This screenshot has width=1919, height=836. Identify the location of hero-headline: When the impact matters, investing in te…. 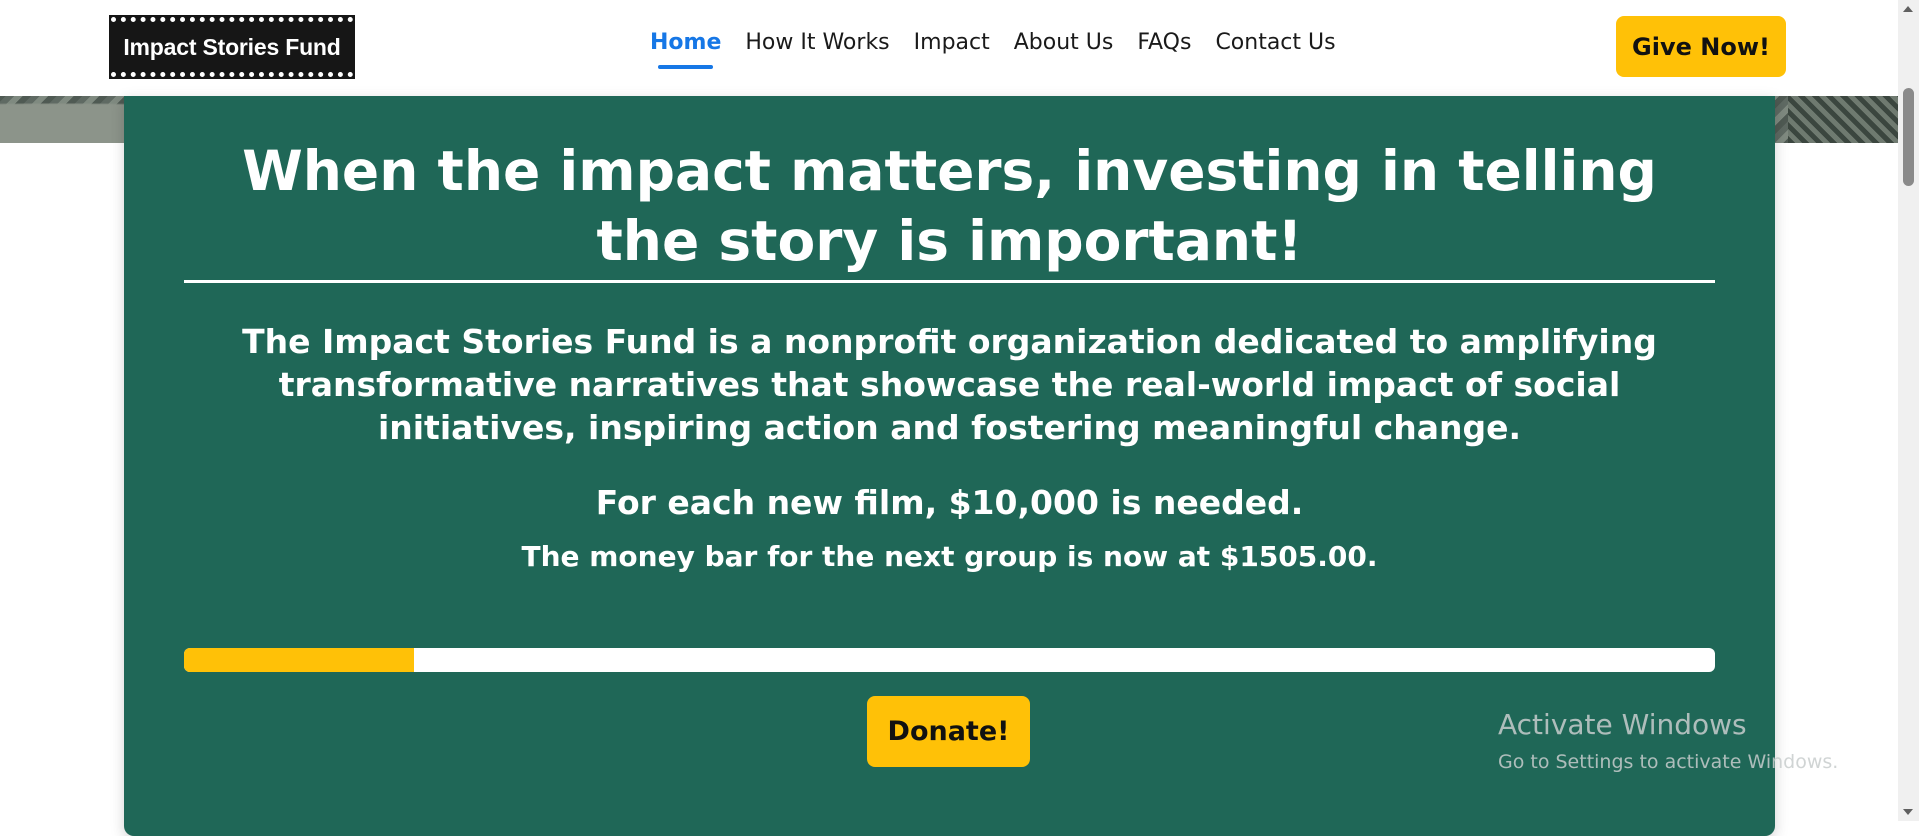
(949, 206).